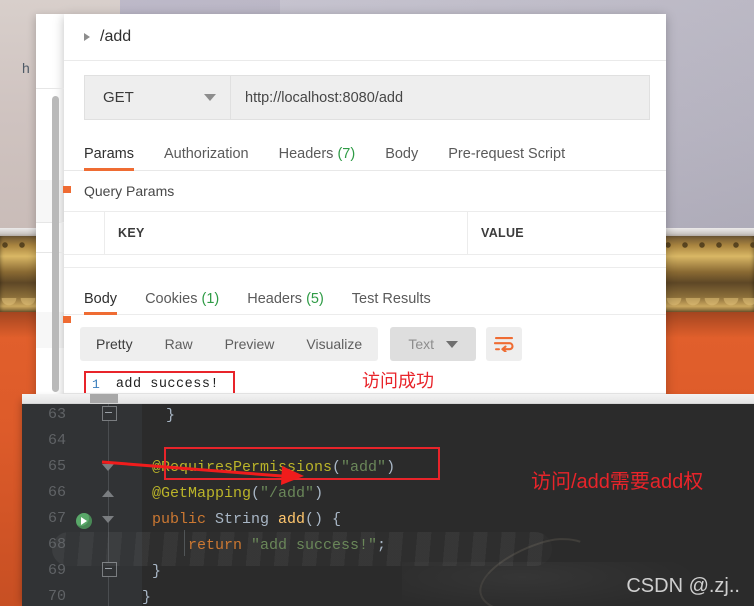 The height and width of the screenshot is (606, 754). What do you see at coordinates (247, 519) in the screenshot?
I see `code-token: String` at bounding box center [247, 519].